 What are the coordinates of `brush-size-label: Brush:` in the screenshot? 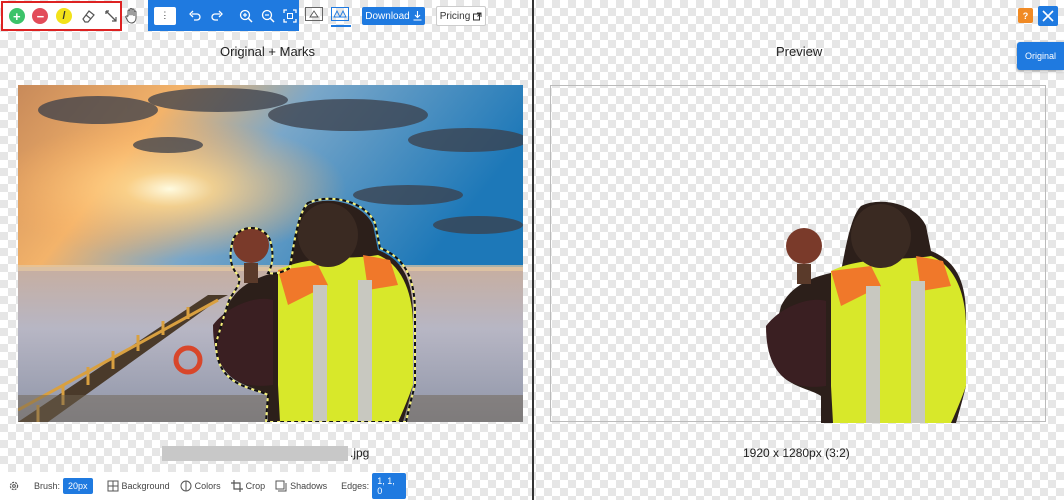 It's located at (47, 486).